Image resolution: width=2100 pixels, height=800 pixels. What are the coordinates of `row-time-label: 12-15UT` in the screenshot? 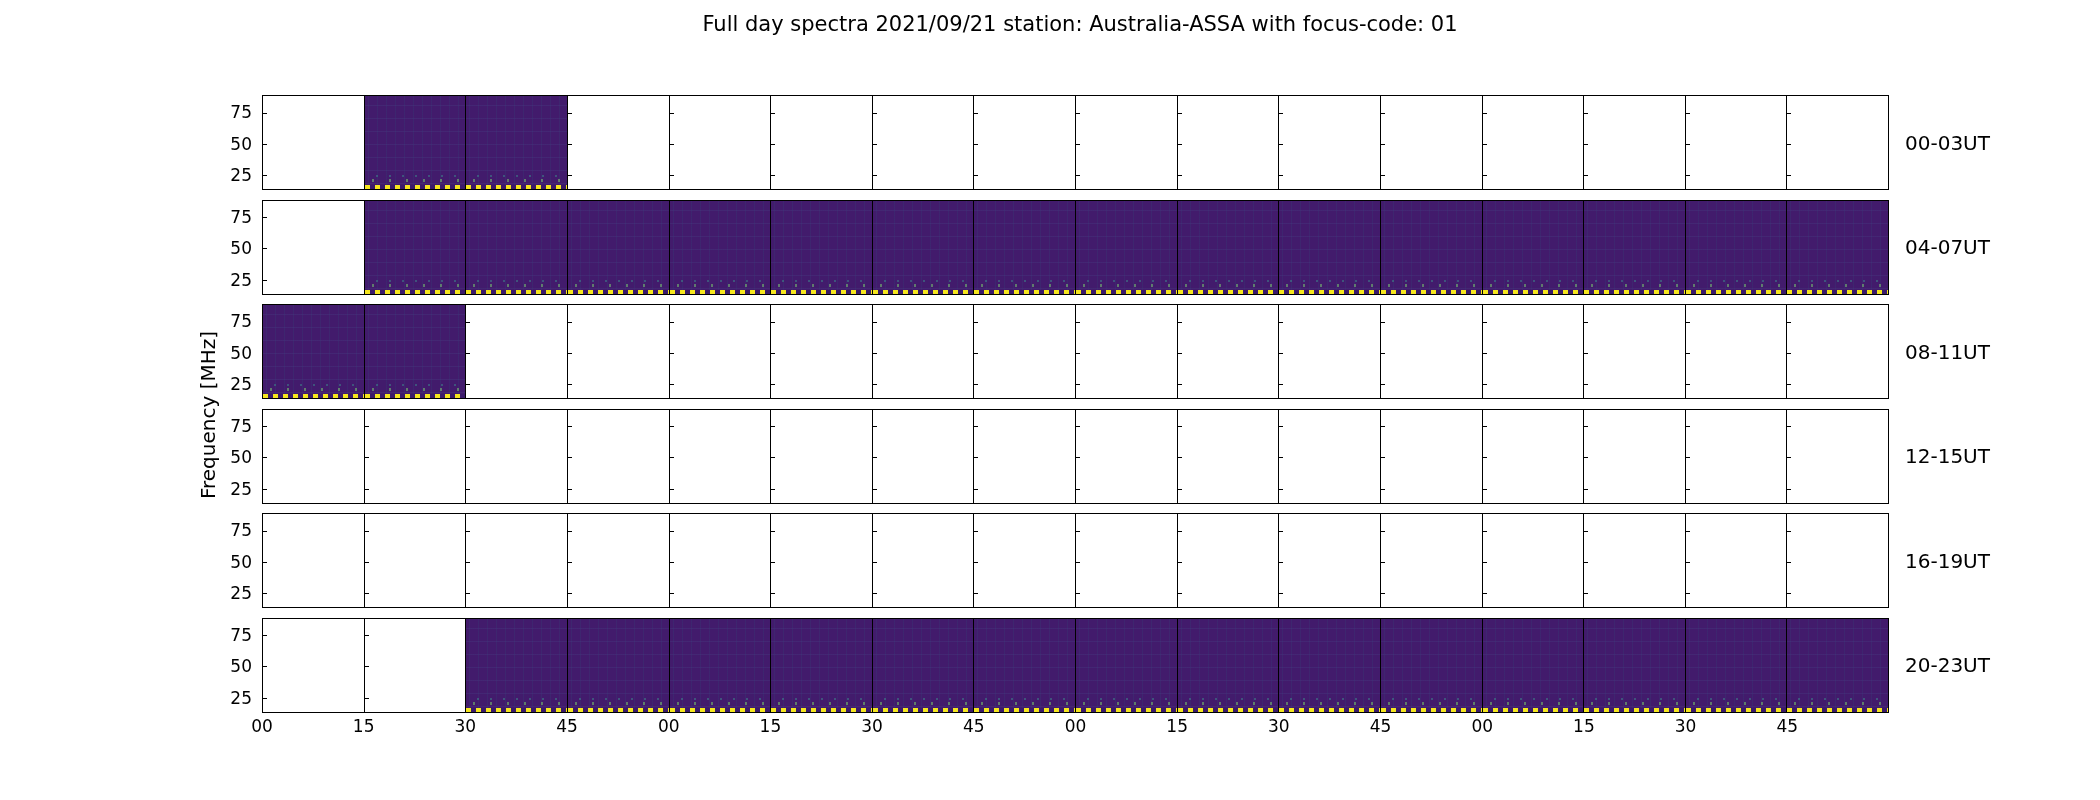 It's located at (1947, 456).